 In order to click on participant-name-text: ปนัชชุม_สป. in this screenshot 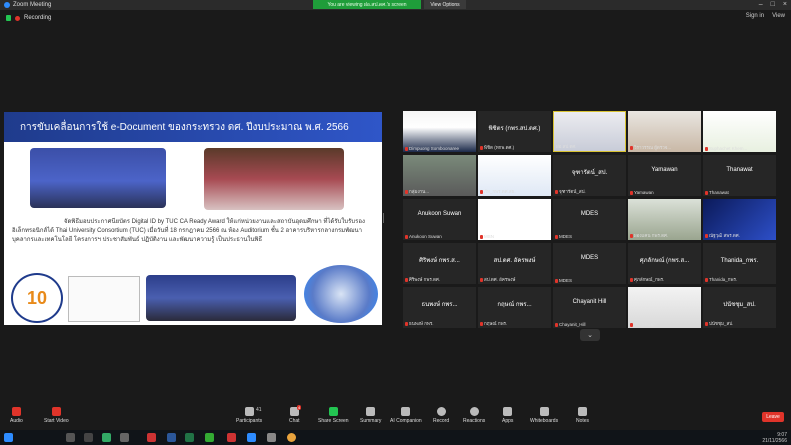, I will do `click(721, 323)`.